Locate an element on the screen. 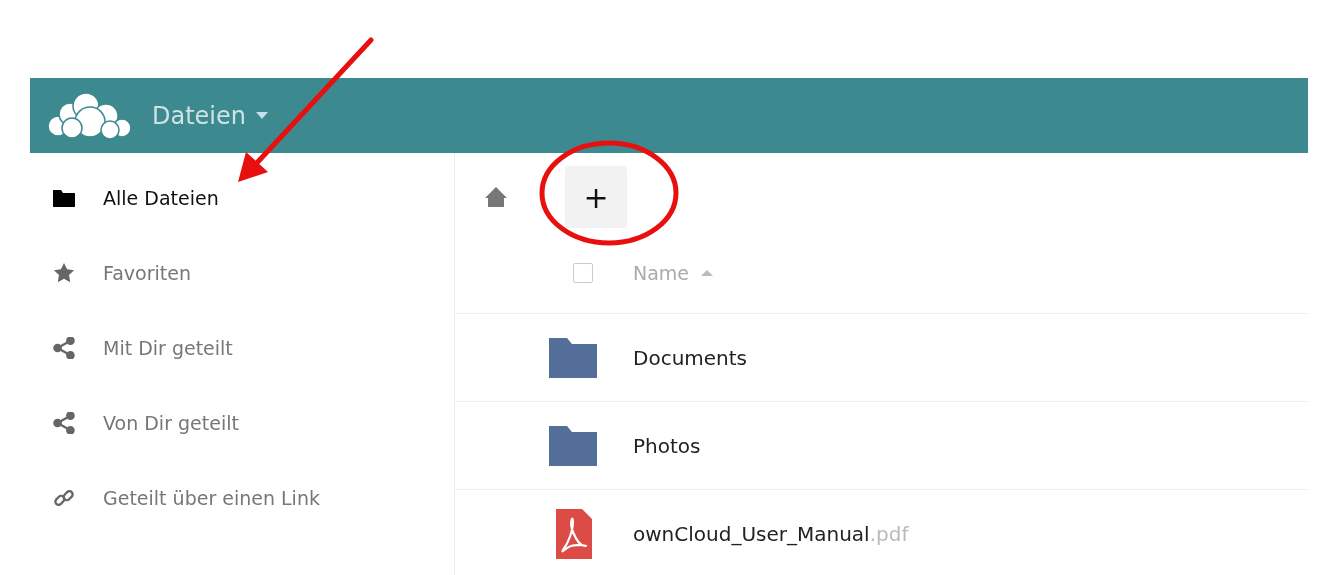  sidebar-item: Favoriten is located at coordinates (110, 272).